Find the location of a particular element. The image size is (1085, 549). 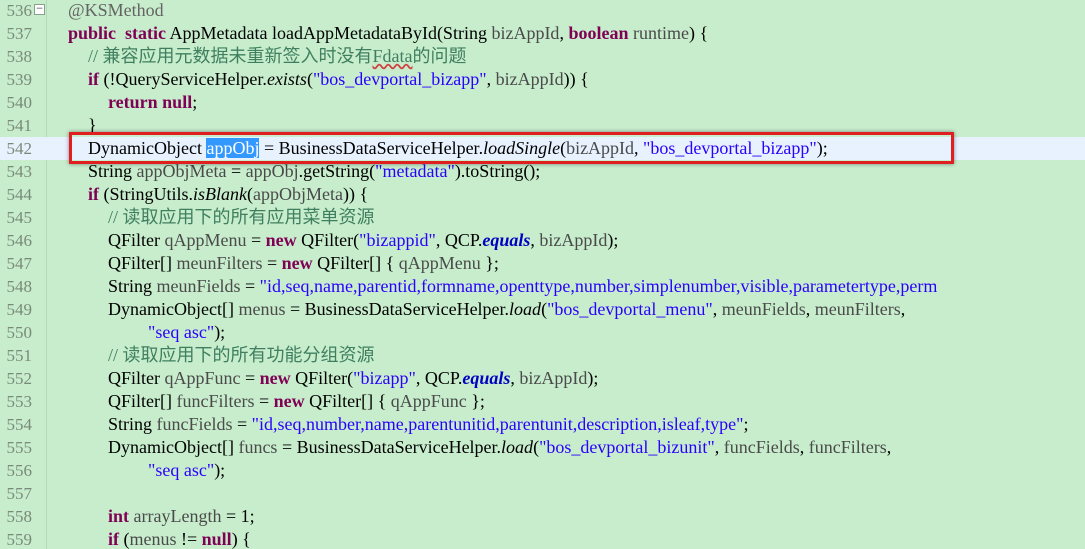

code-line: 551 // 读取应用下的所有功能分组资源 is located at coordinates (542, 355).